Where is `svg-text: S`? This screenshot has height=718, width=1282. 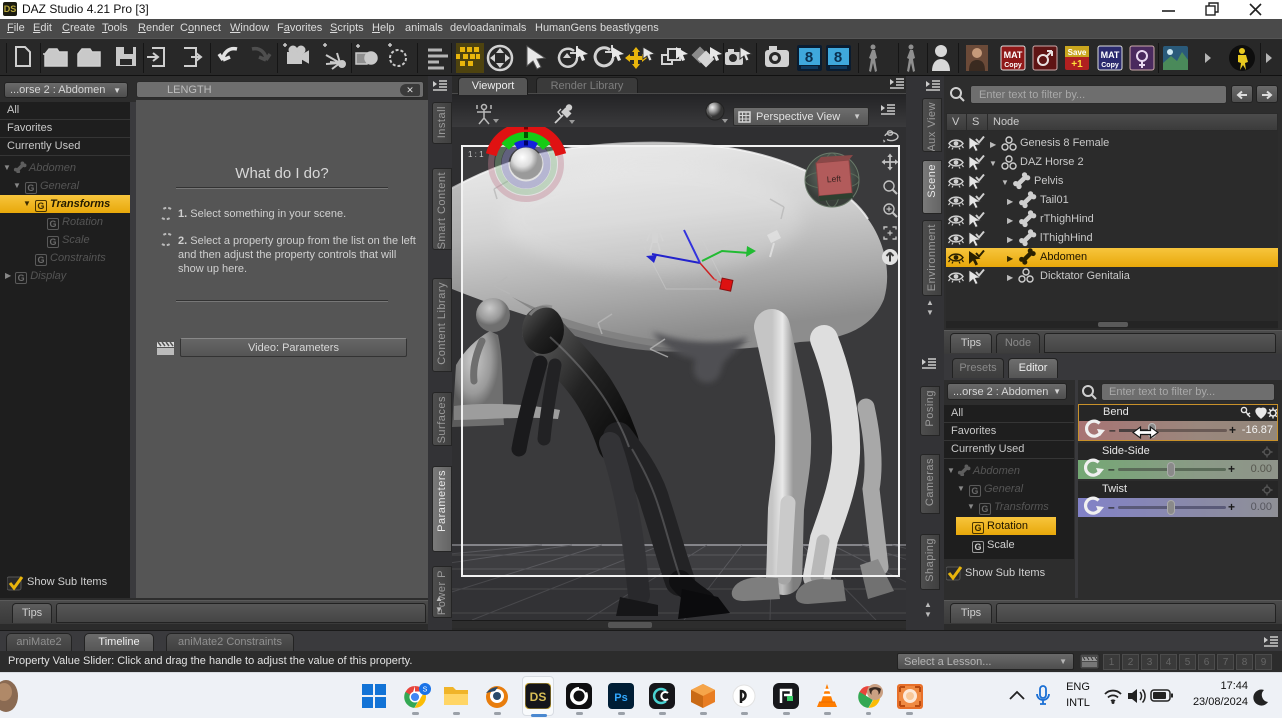
svg-text: S is located at coordinates (425, 690).